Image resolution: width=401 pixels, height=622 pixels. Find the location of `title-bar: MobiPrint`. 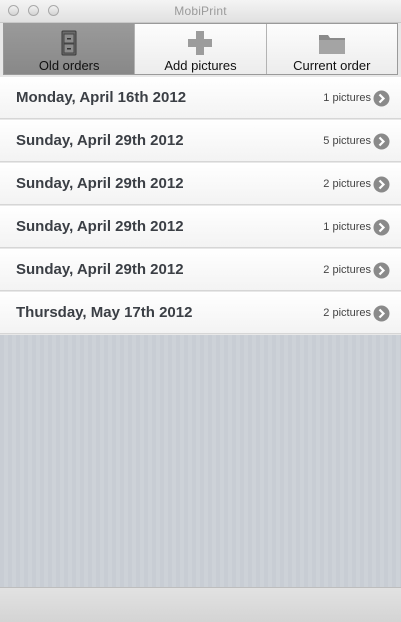

title-bar: MobiPrint is located at coordinates (200, 11).